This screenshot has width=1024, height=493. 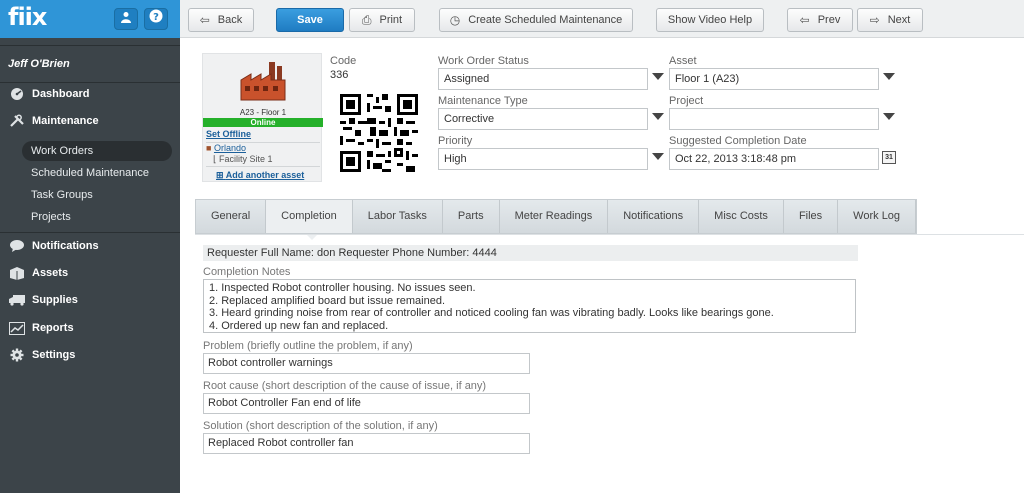 I want to click on factory-icon, so click(x=263, y=81).